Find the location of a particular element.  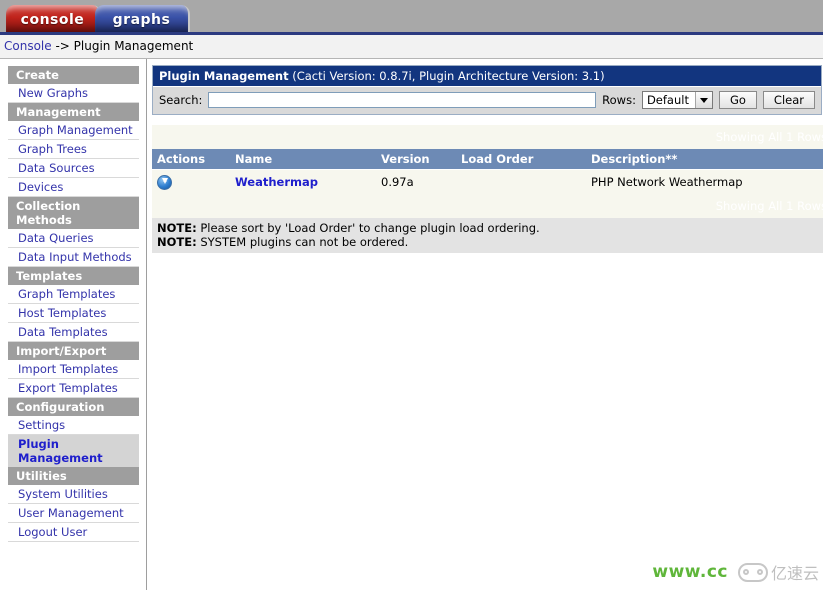

table-row: Weathermap 0.97a PHP Network Weathermap is located at coordinates (487, 181).